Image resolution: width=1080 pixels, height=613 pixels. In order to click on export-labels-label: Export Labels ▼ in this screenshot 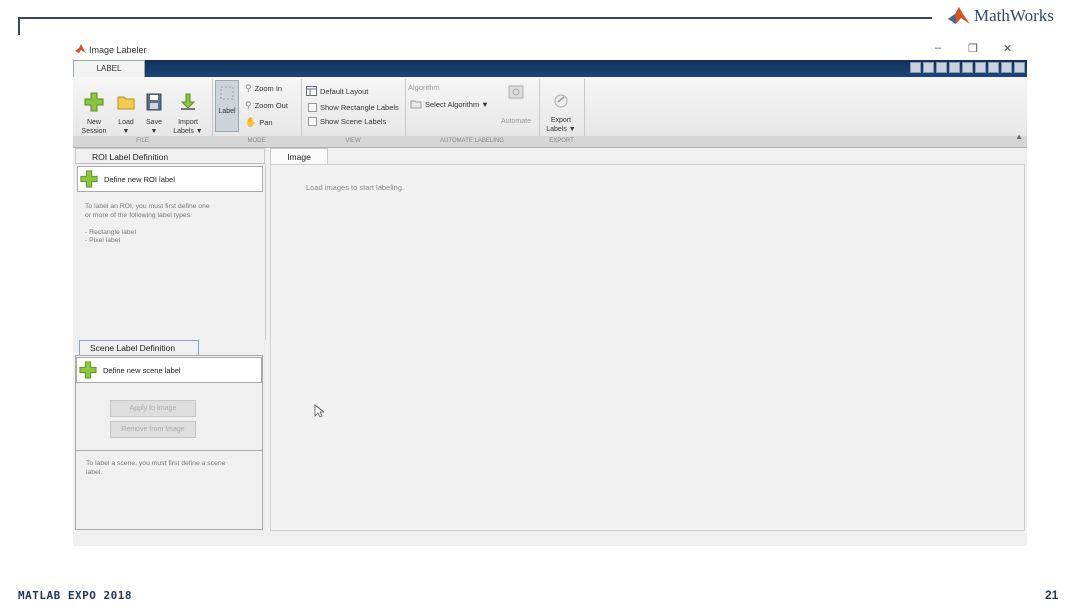, I will do `click(561, 125)`.